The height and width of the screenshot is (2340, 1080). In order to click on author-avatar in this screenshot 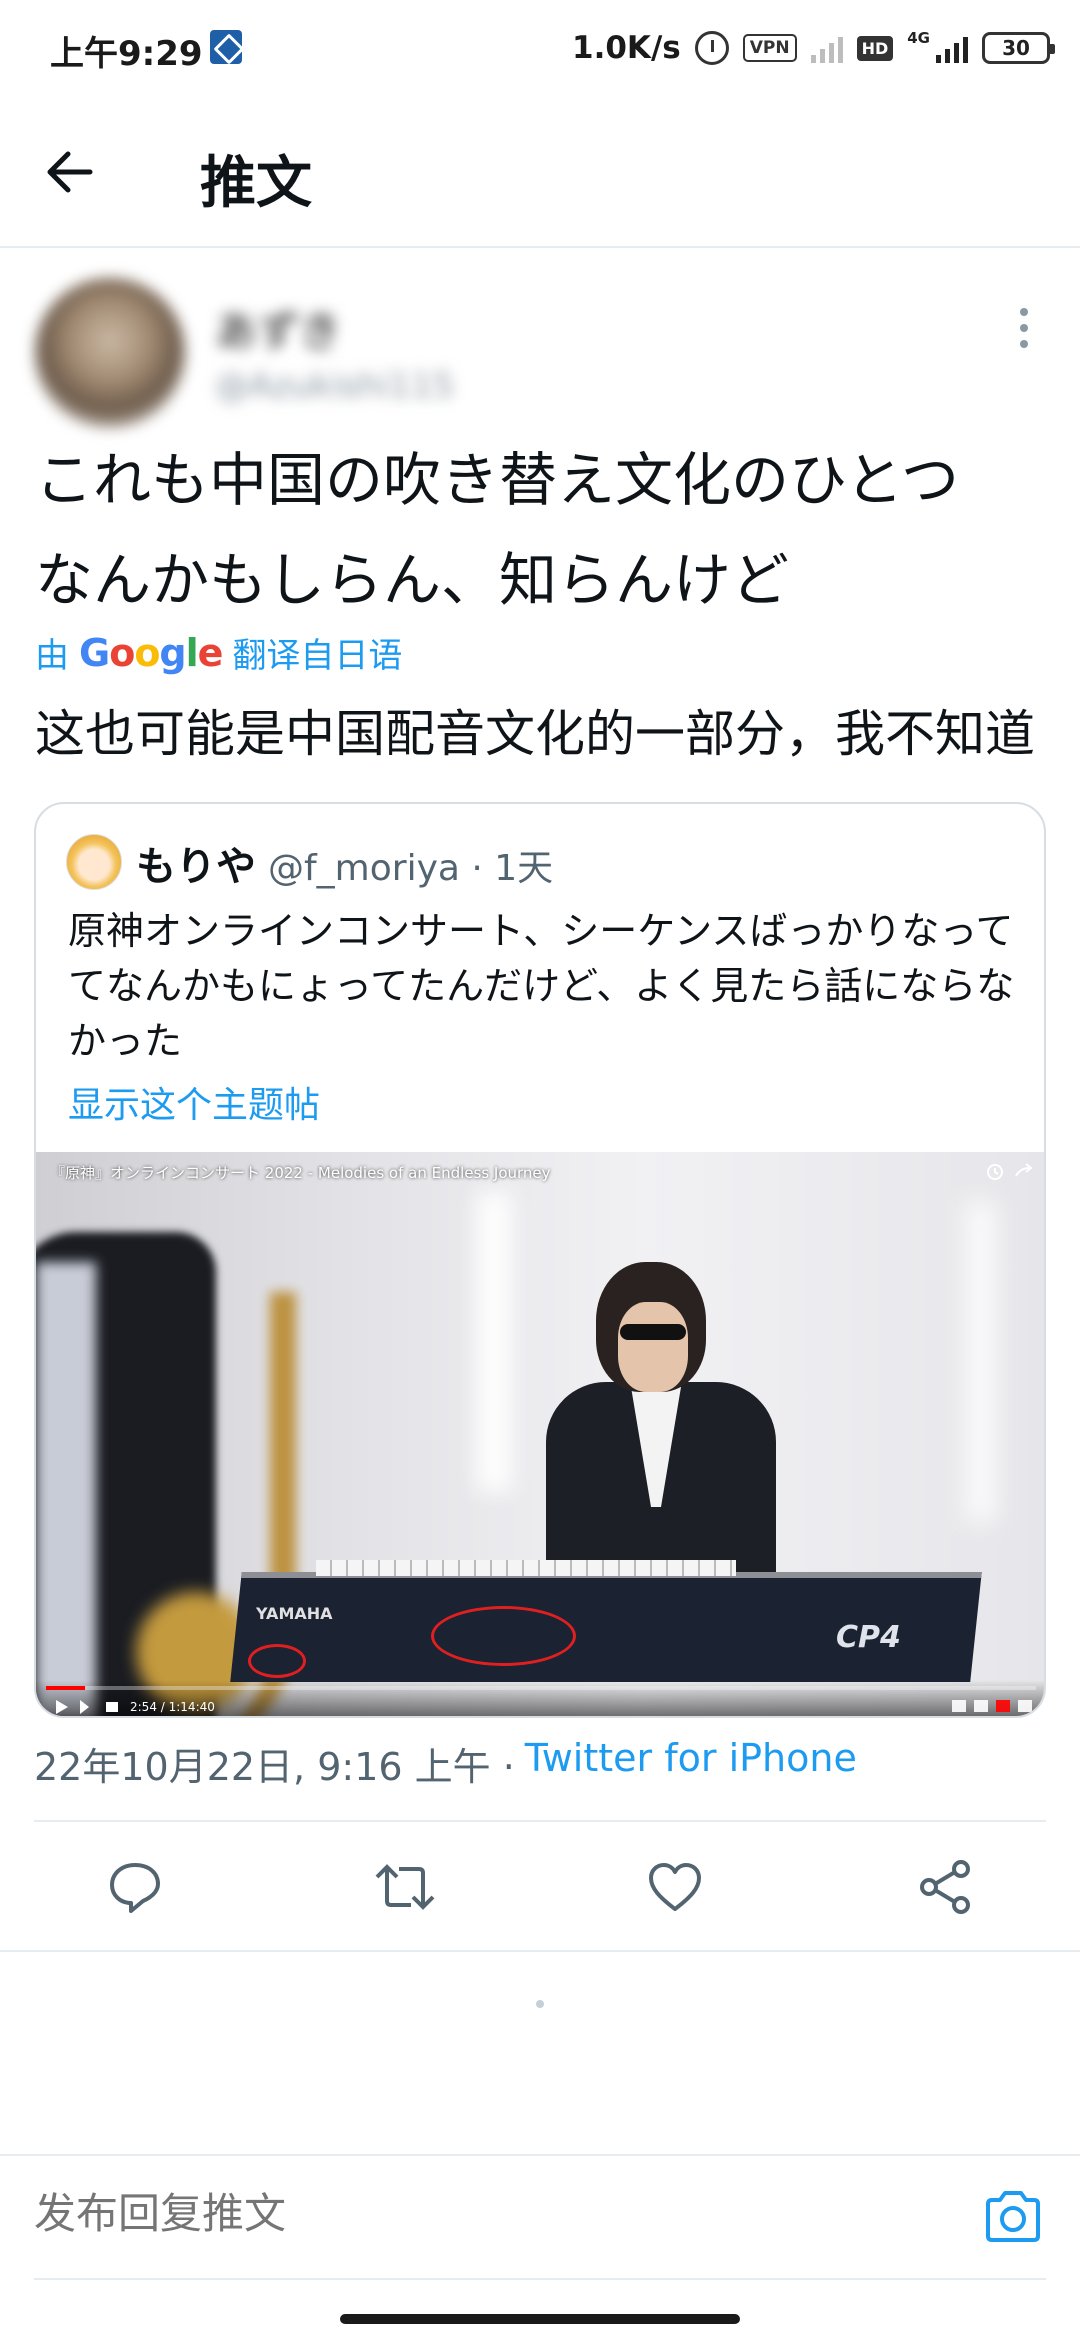, I will do `click(110, 353)`.